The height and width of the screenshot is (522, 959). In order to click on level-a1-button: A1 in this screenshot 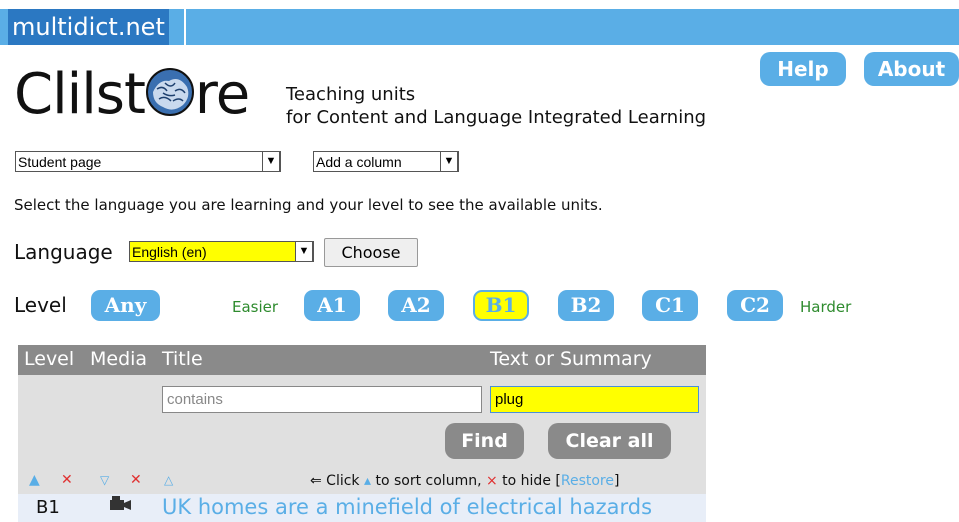, I will do `click(332, 305)`.